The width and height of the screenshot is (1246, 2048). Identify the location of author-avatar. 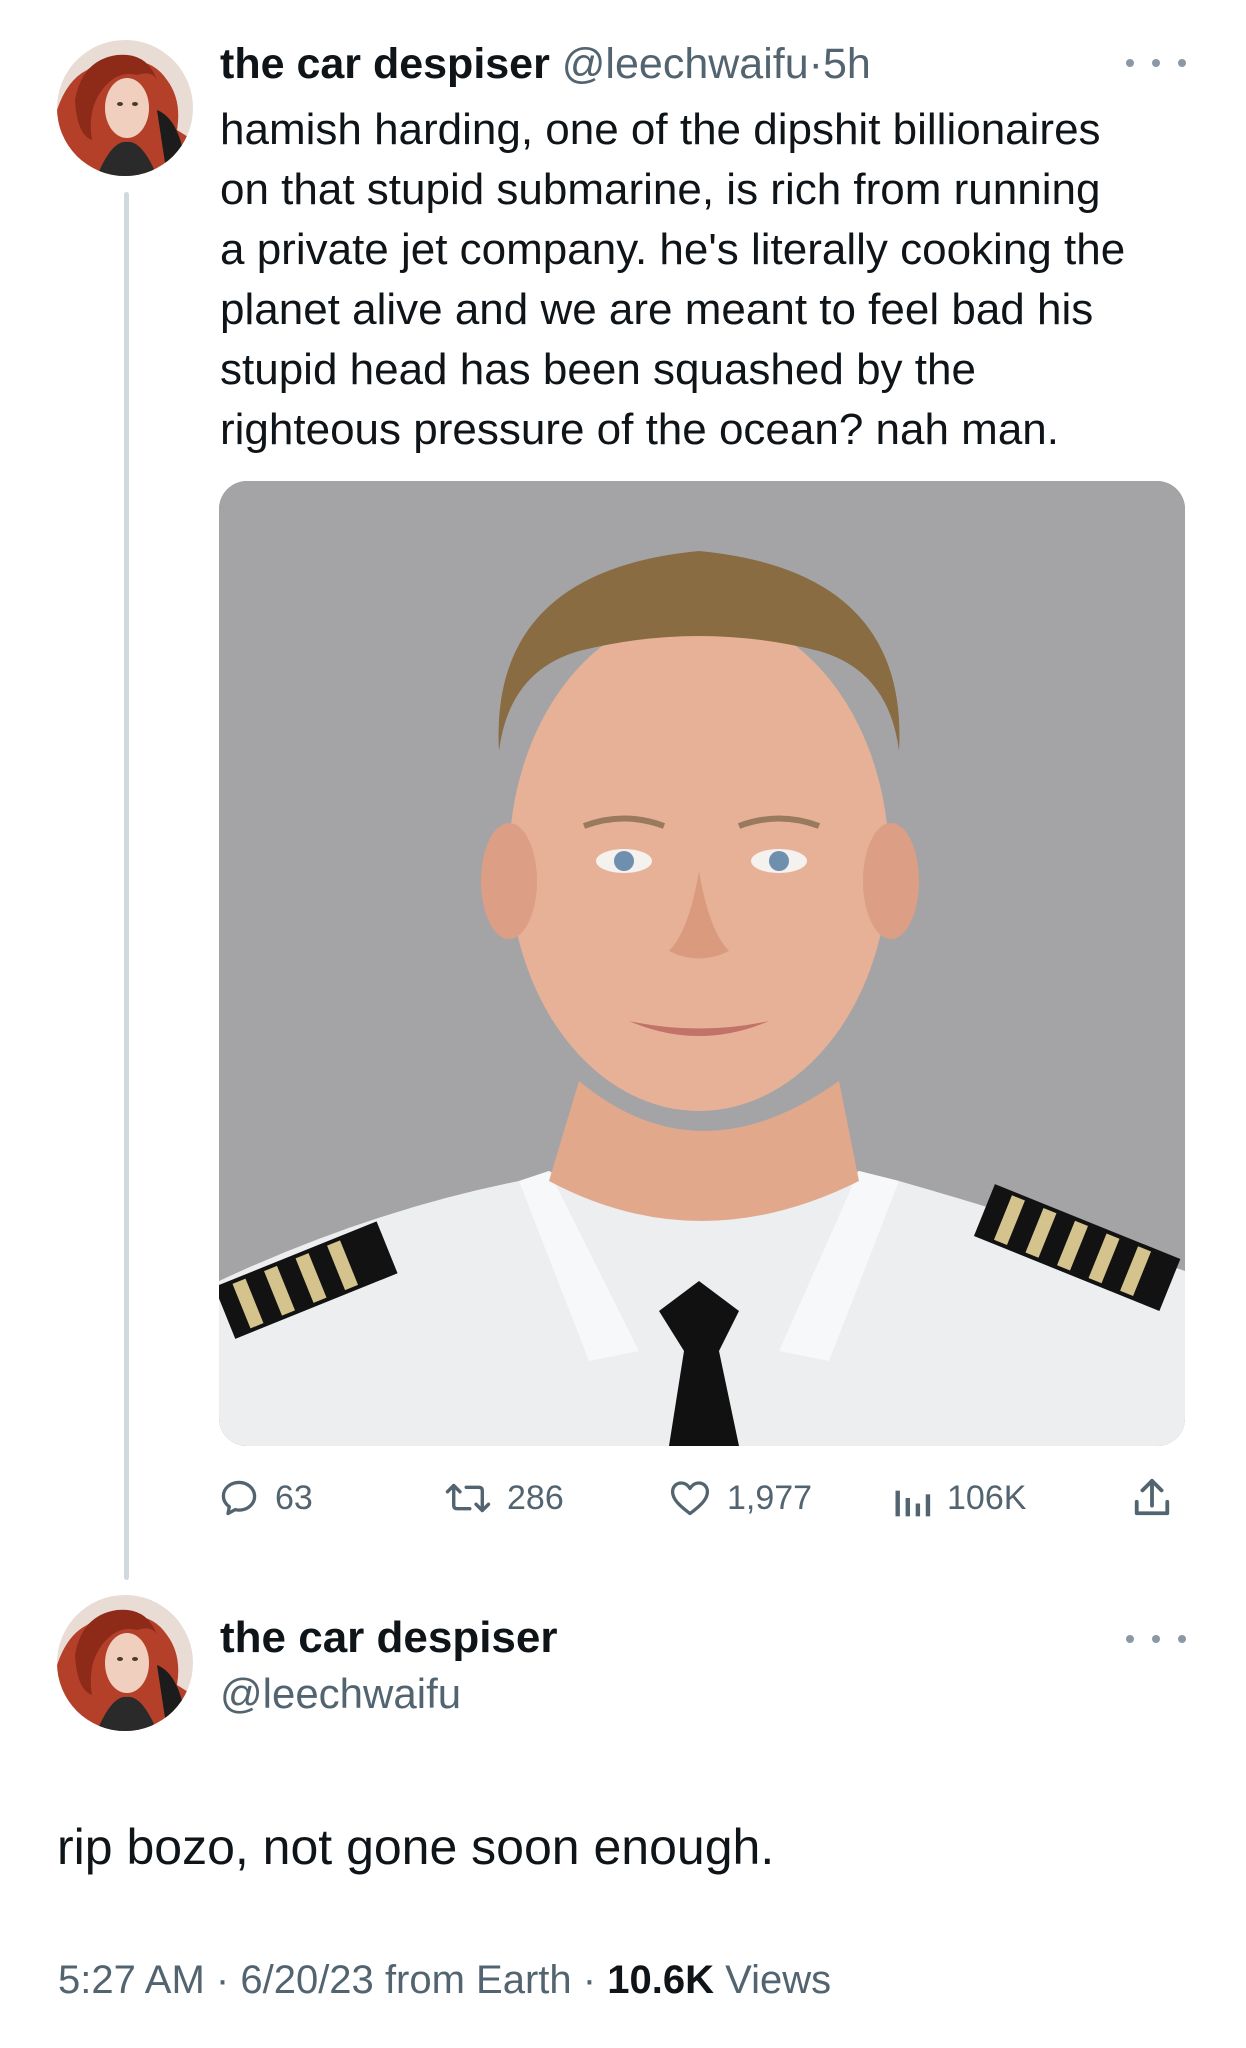
(125, 108).